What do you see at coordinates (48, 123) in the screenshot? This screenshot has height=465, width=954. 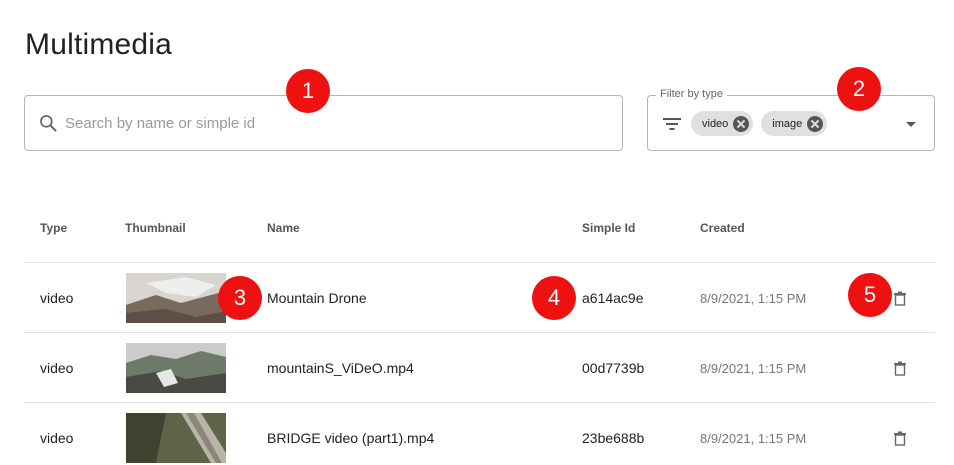 I see `search-icon` at bounding box center [48, 123].